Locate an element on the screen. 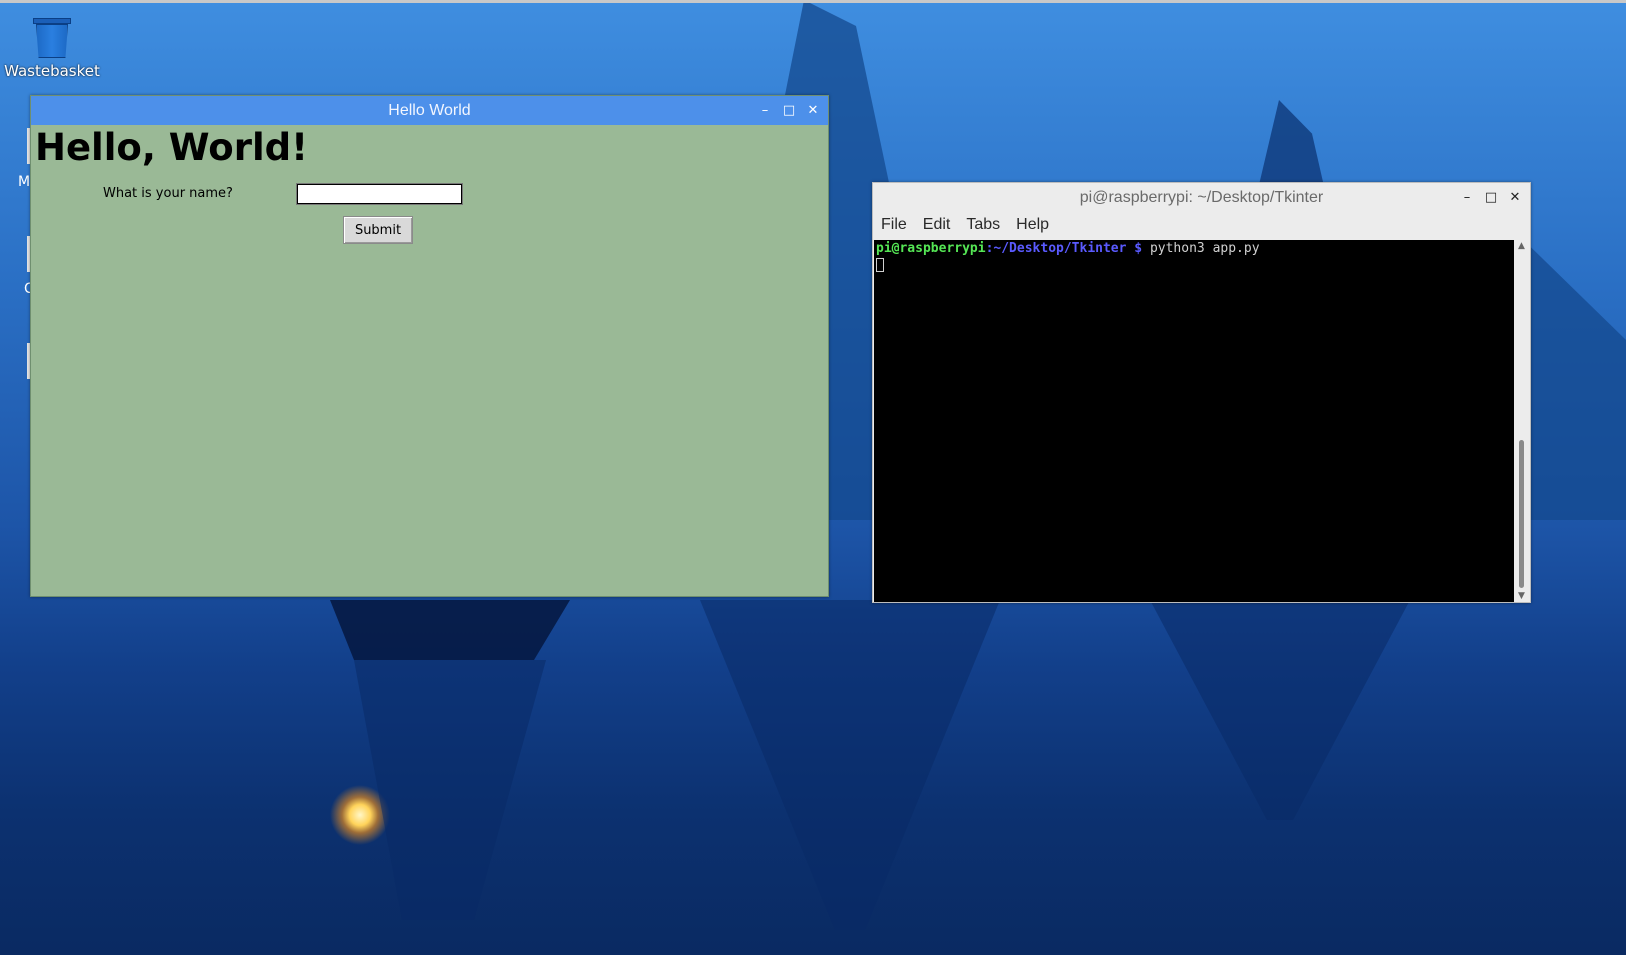 The image size is (1626, 955). terminal-line is located at coordinates (1194, 265).